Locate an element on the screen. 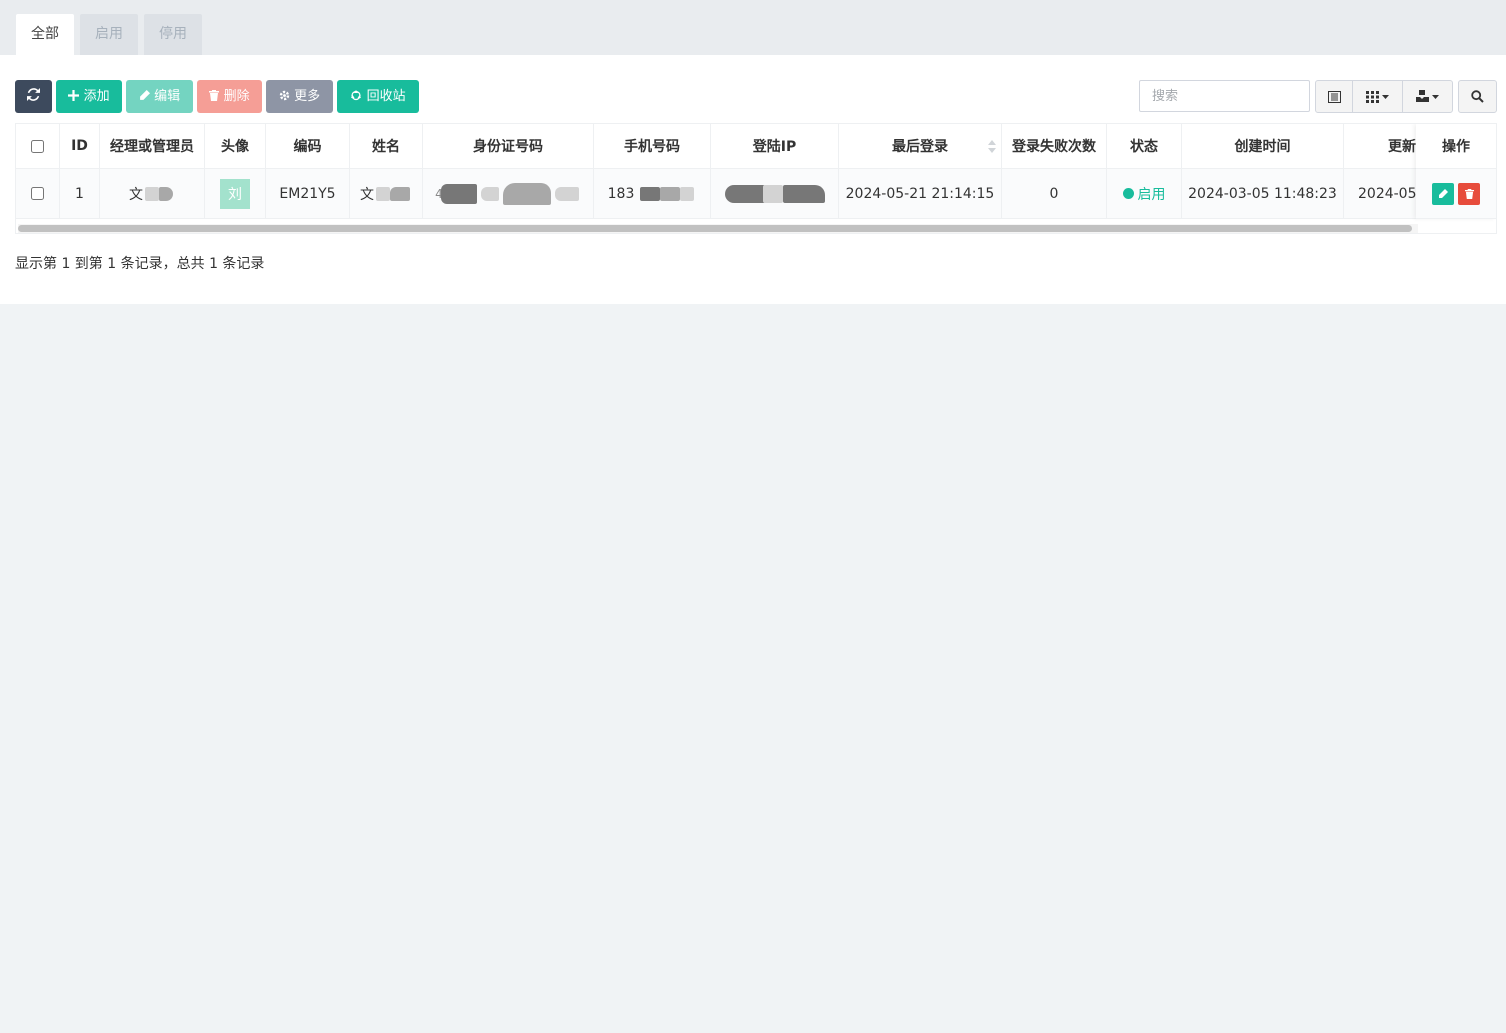  header-last-login: 最后登录 is located at coordinates (920, 146).